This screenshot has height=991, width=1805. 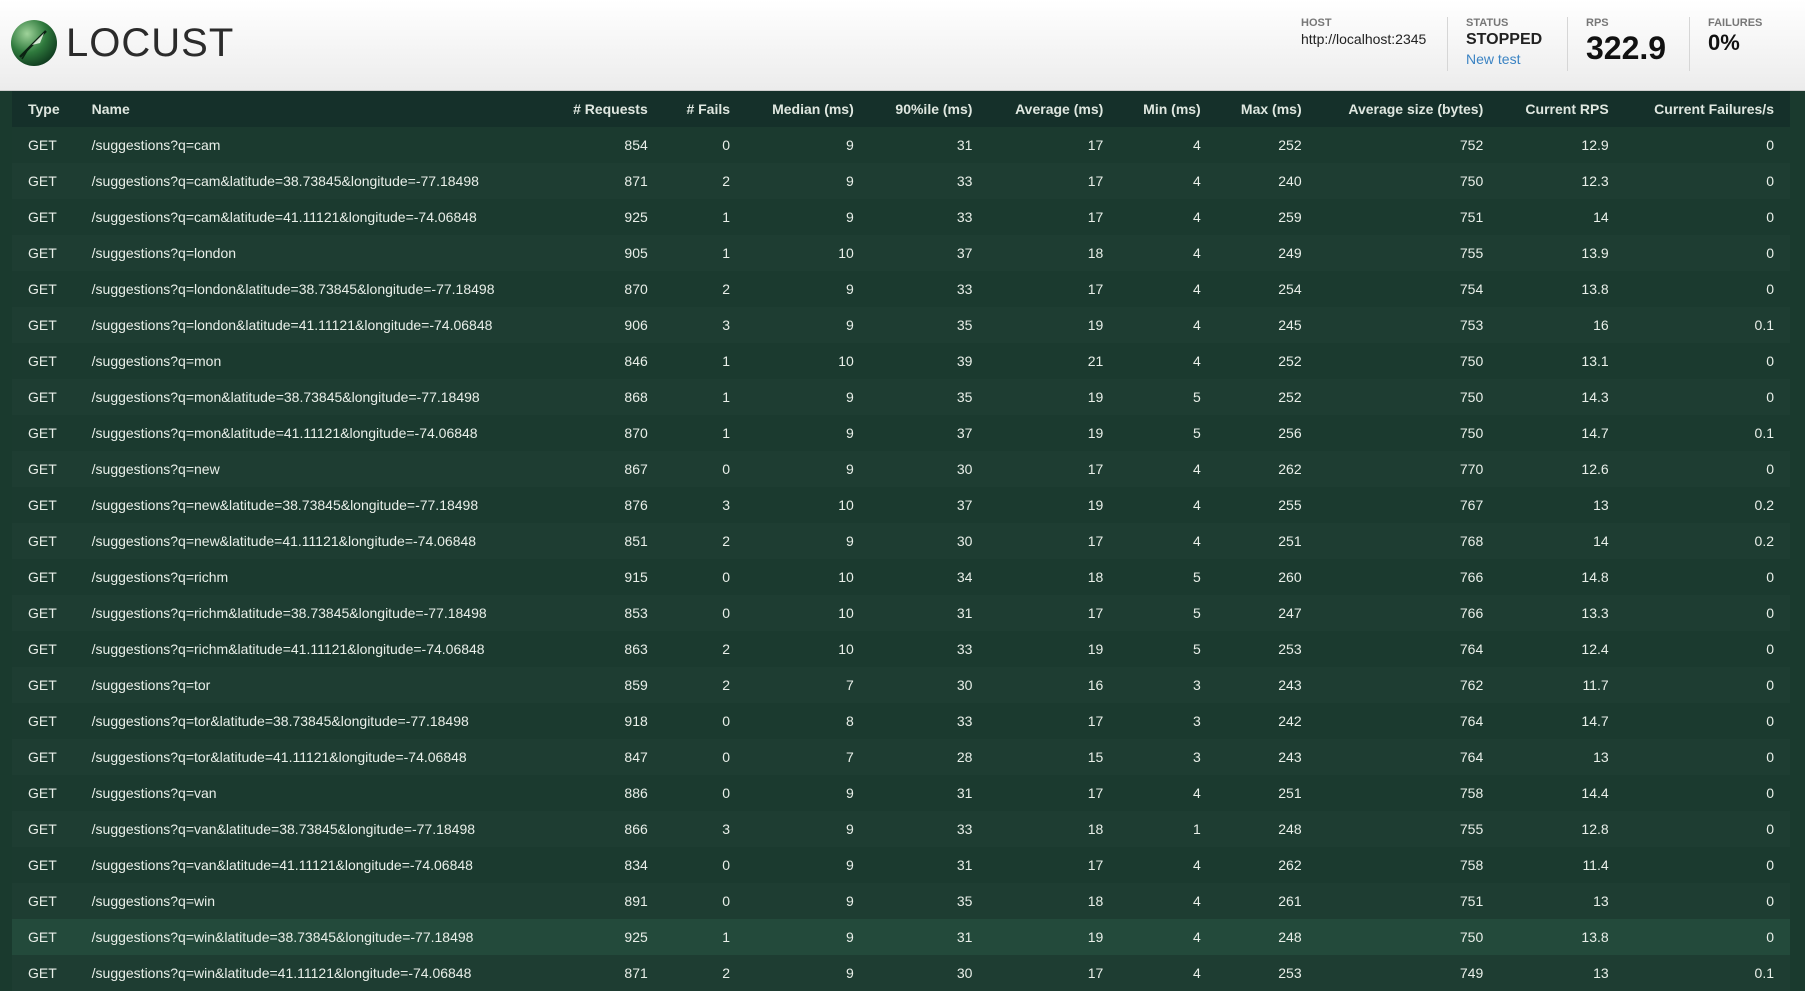 I want to click on cell-current-rps: 14.8, so click(x=1595, y=577).